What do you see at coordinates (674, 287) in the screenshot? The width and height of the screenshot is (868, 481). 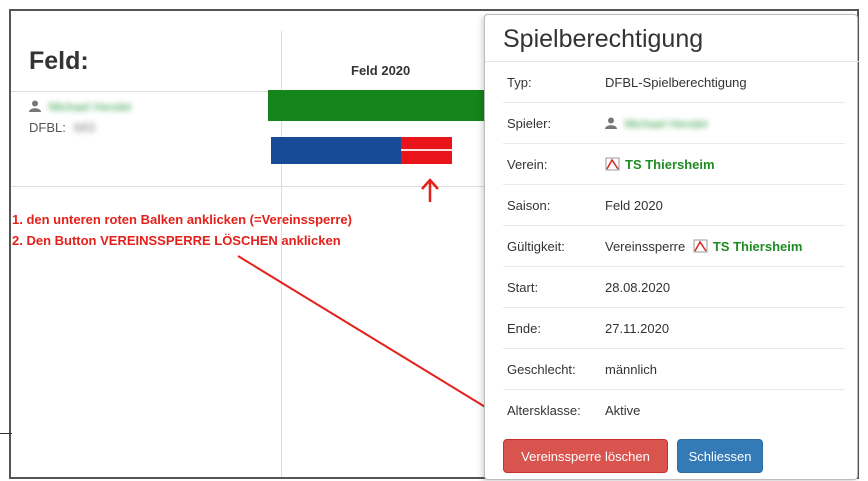 I see `row-start: Start: 28.08.2020` at bounding box center [674, 287].